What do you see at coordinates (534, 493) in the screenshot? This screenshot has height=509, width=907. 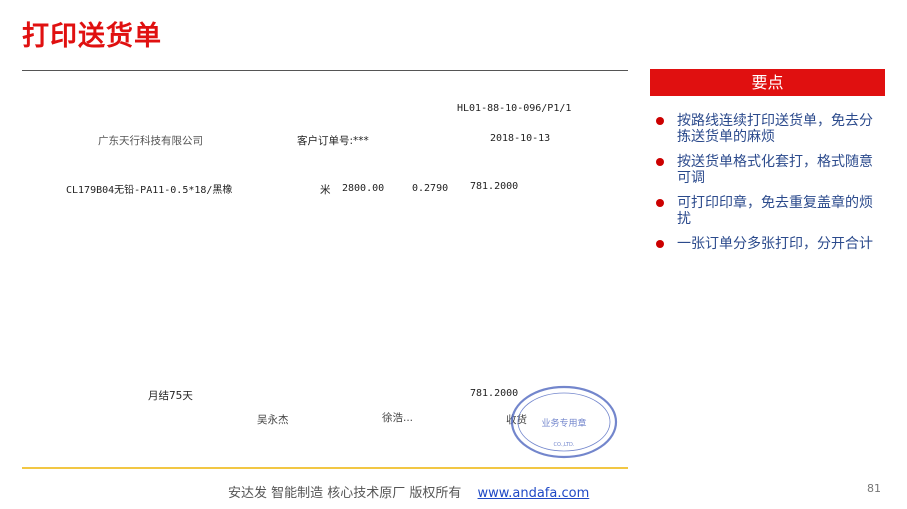 I see `website-link: www.andafa.com` at bounding box center [534, 493].